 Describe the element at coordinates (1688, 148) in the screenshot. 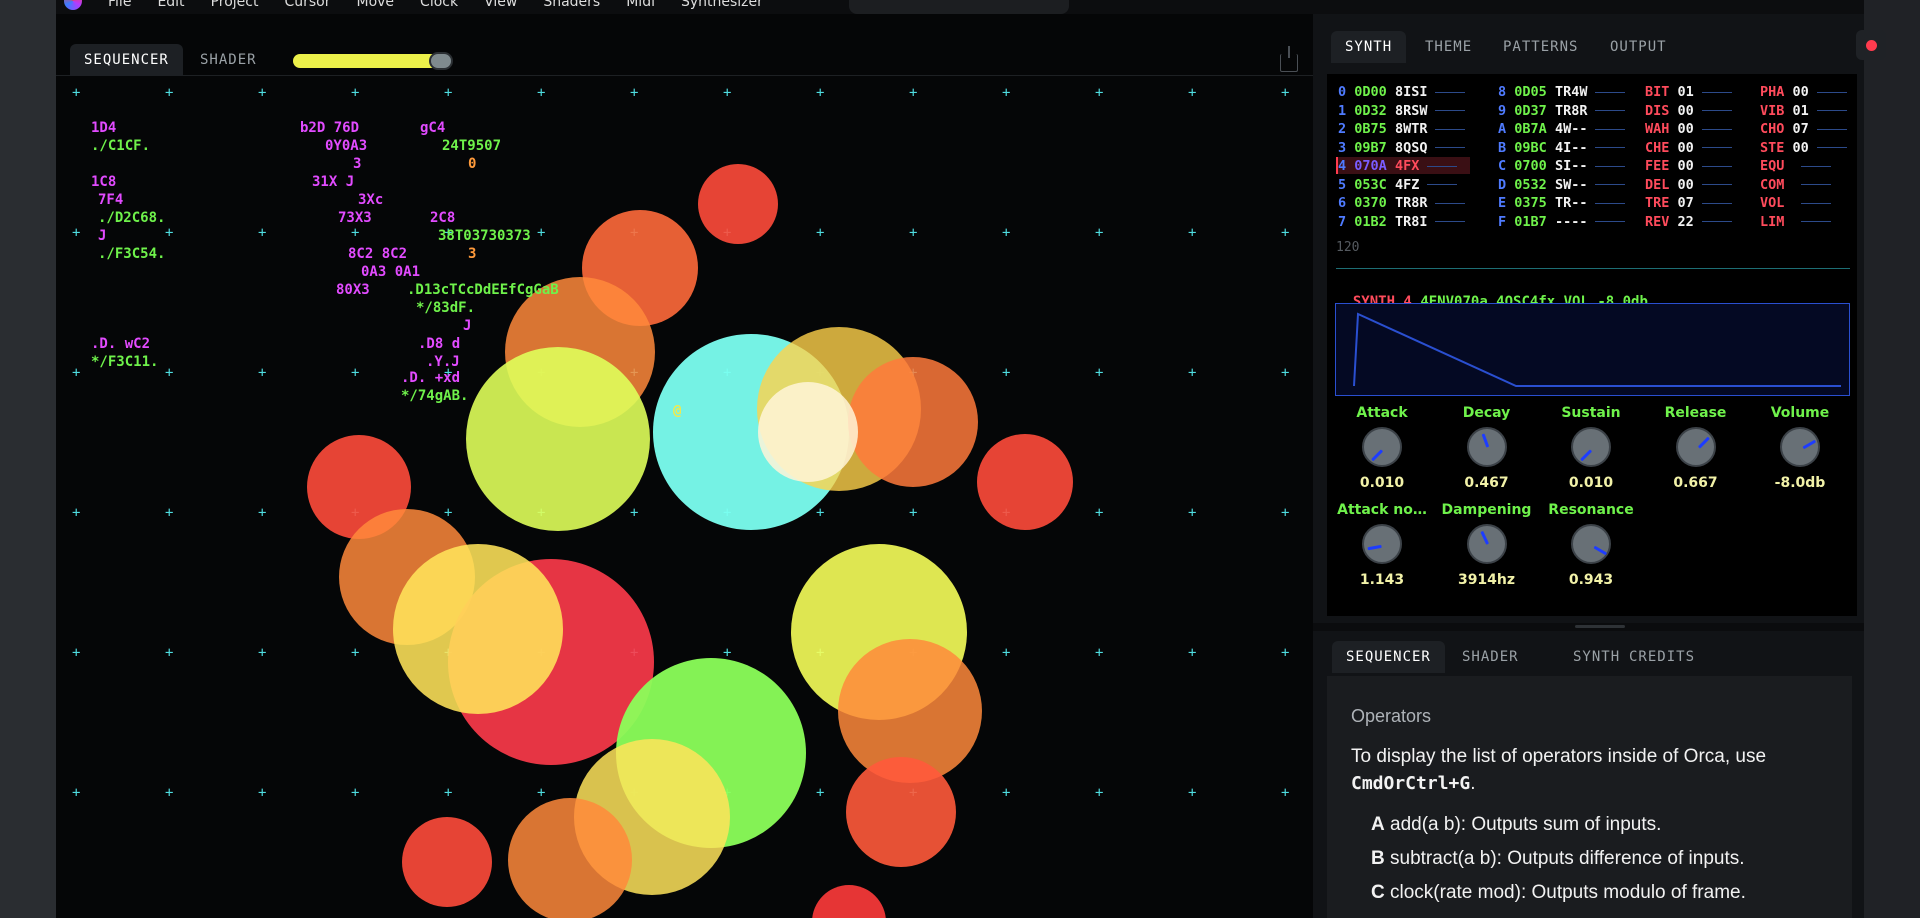

I see `fx-row: CHE 00` at that location.